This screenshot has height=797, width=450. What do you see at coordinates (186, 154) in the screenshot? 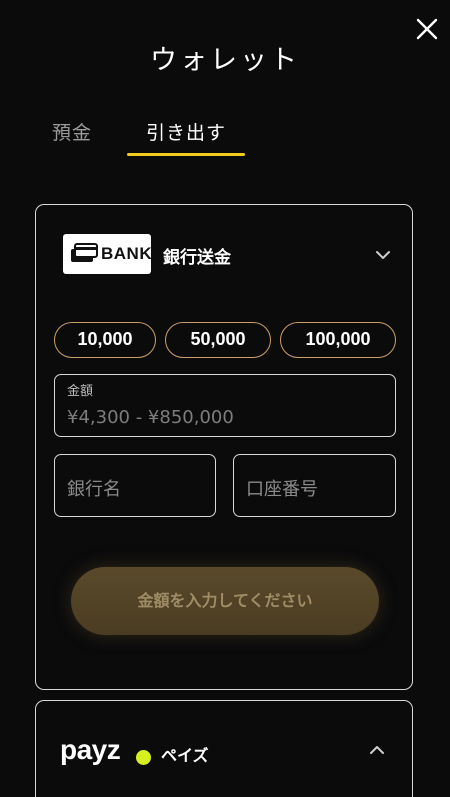
I see `active-tab-indicator` at bounding box center [186, 154].